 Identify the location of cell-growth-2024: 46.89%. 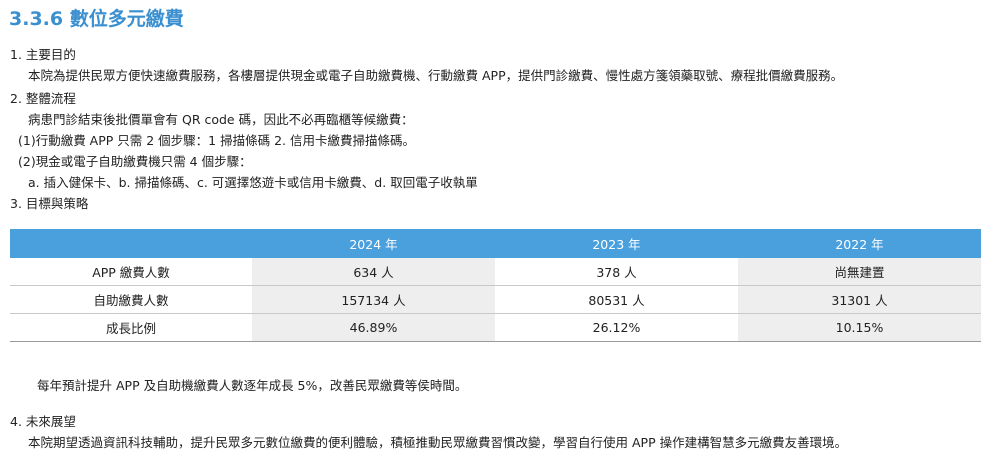
(373, 327).